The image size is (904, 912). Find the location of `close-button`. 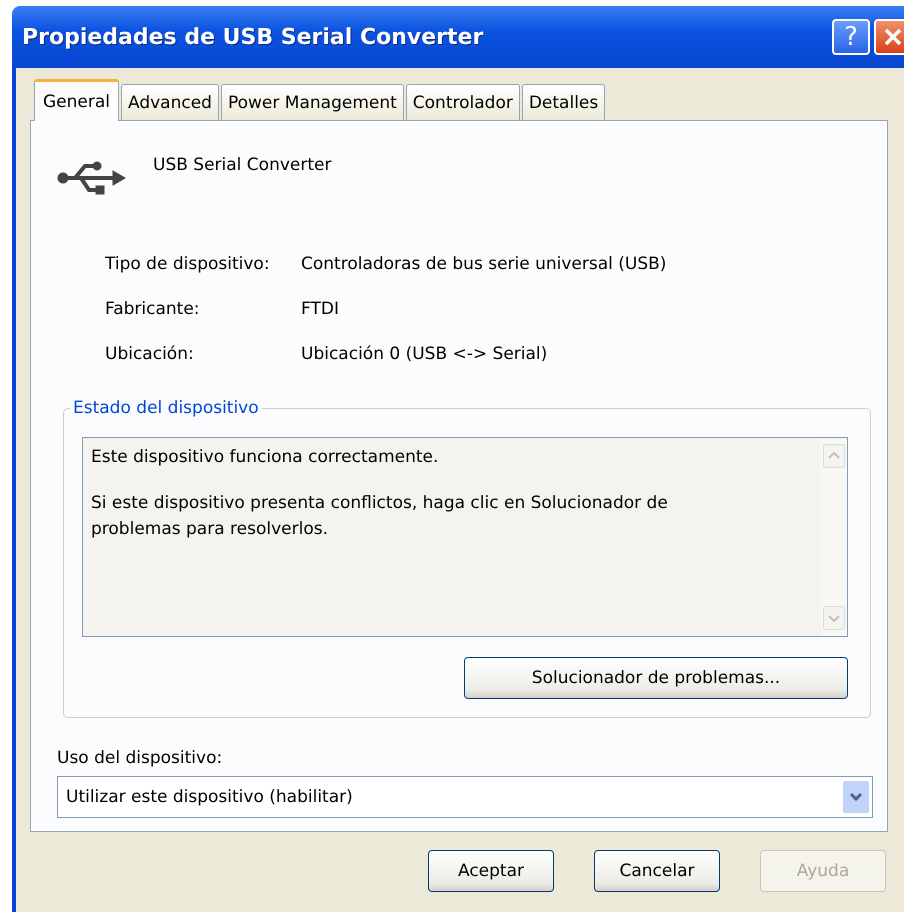

close-button is located at coordinates (889, 37).